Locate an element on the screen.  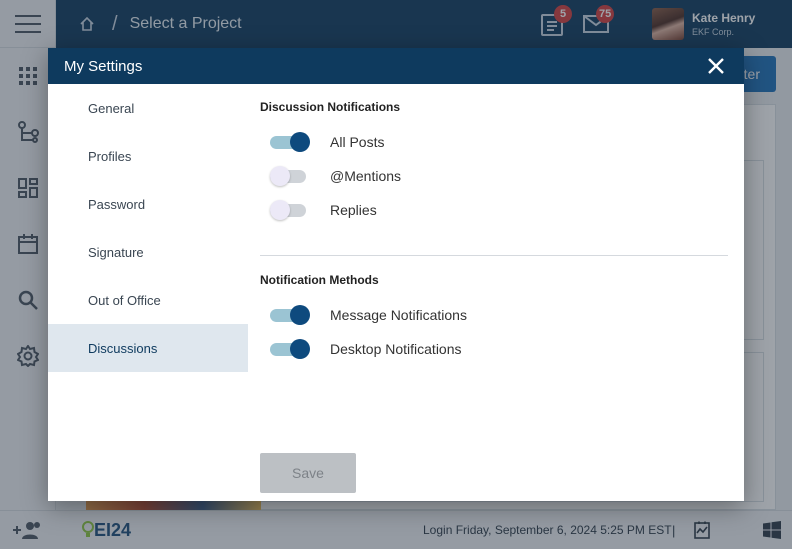
mentions-label: @Mentions is located at coordinates (366, 176).